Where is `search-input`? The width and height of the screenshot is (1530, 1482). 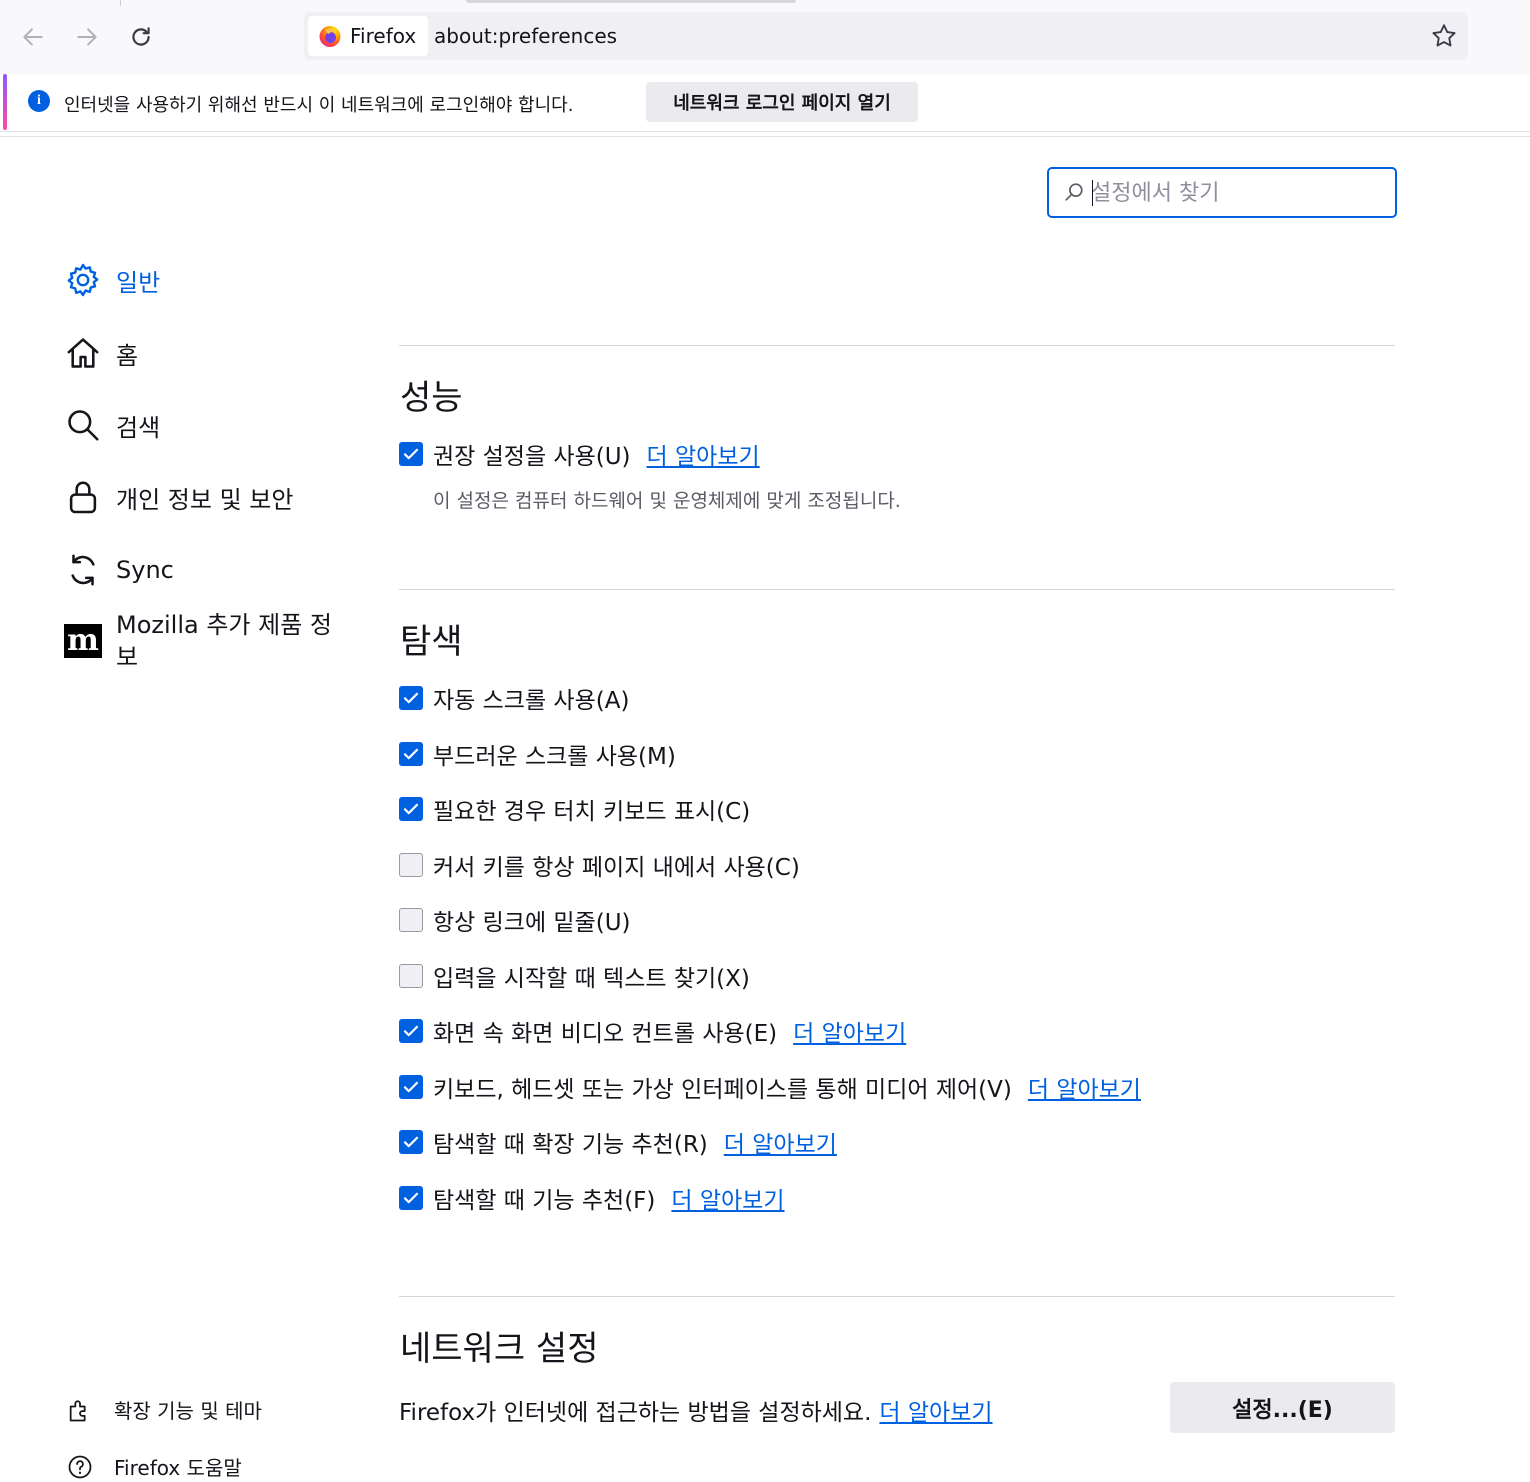
search-input is located at coordinates (1236, 193).